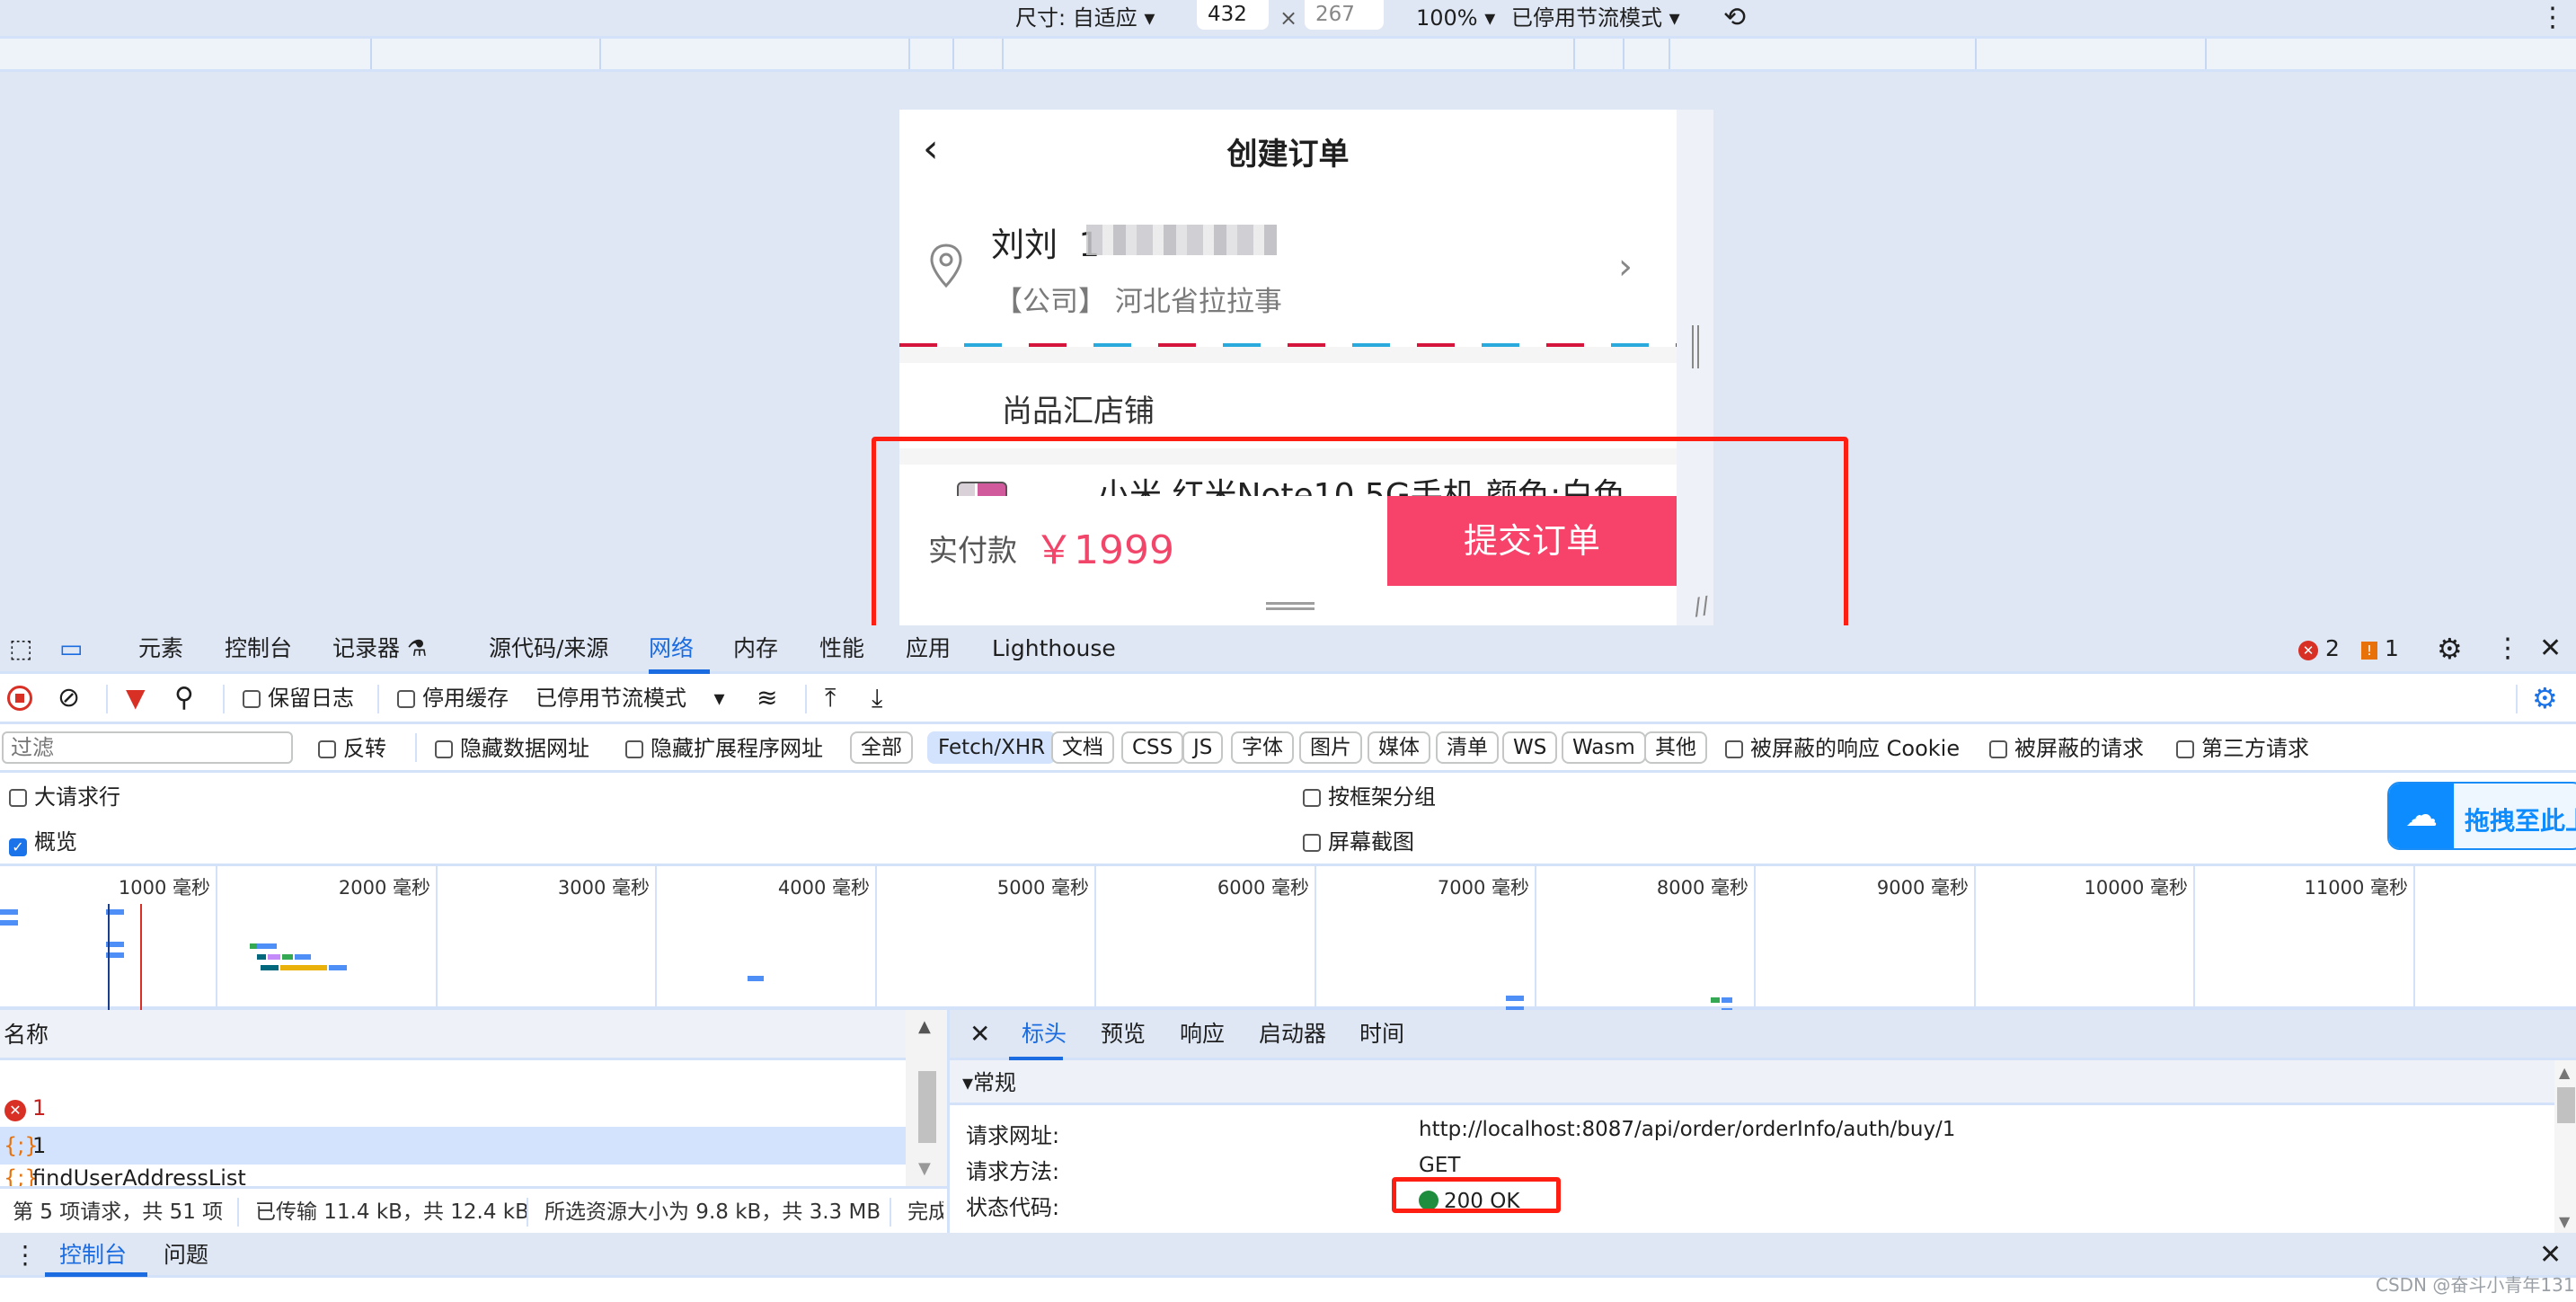 The image size is (2576, 1302). What do you see at coordinates (1754, 1082) in the screenshot?
I see `general-section-header: ▾常规` at bounding box center [1754, 1082].